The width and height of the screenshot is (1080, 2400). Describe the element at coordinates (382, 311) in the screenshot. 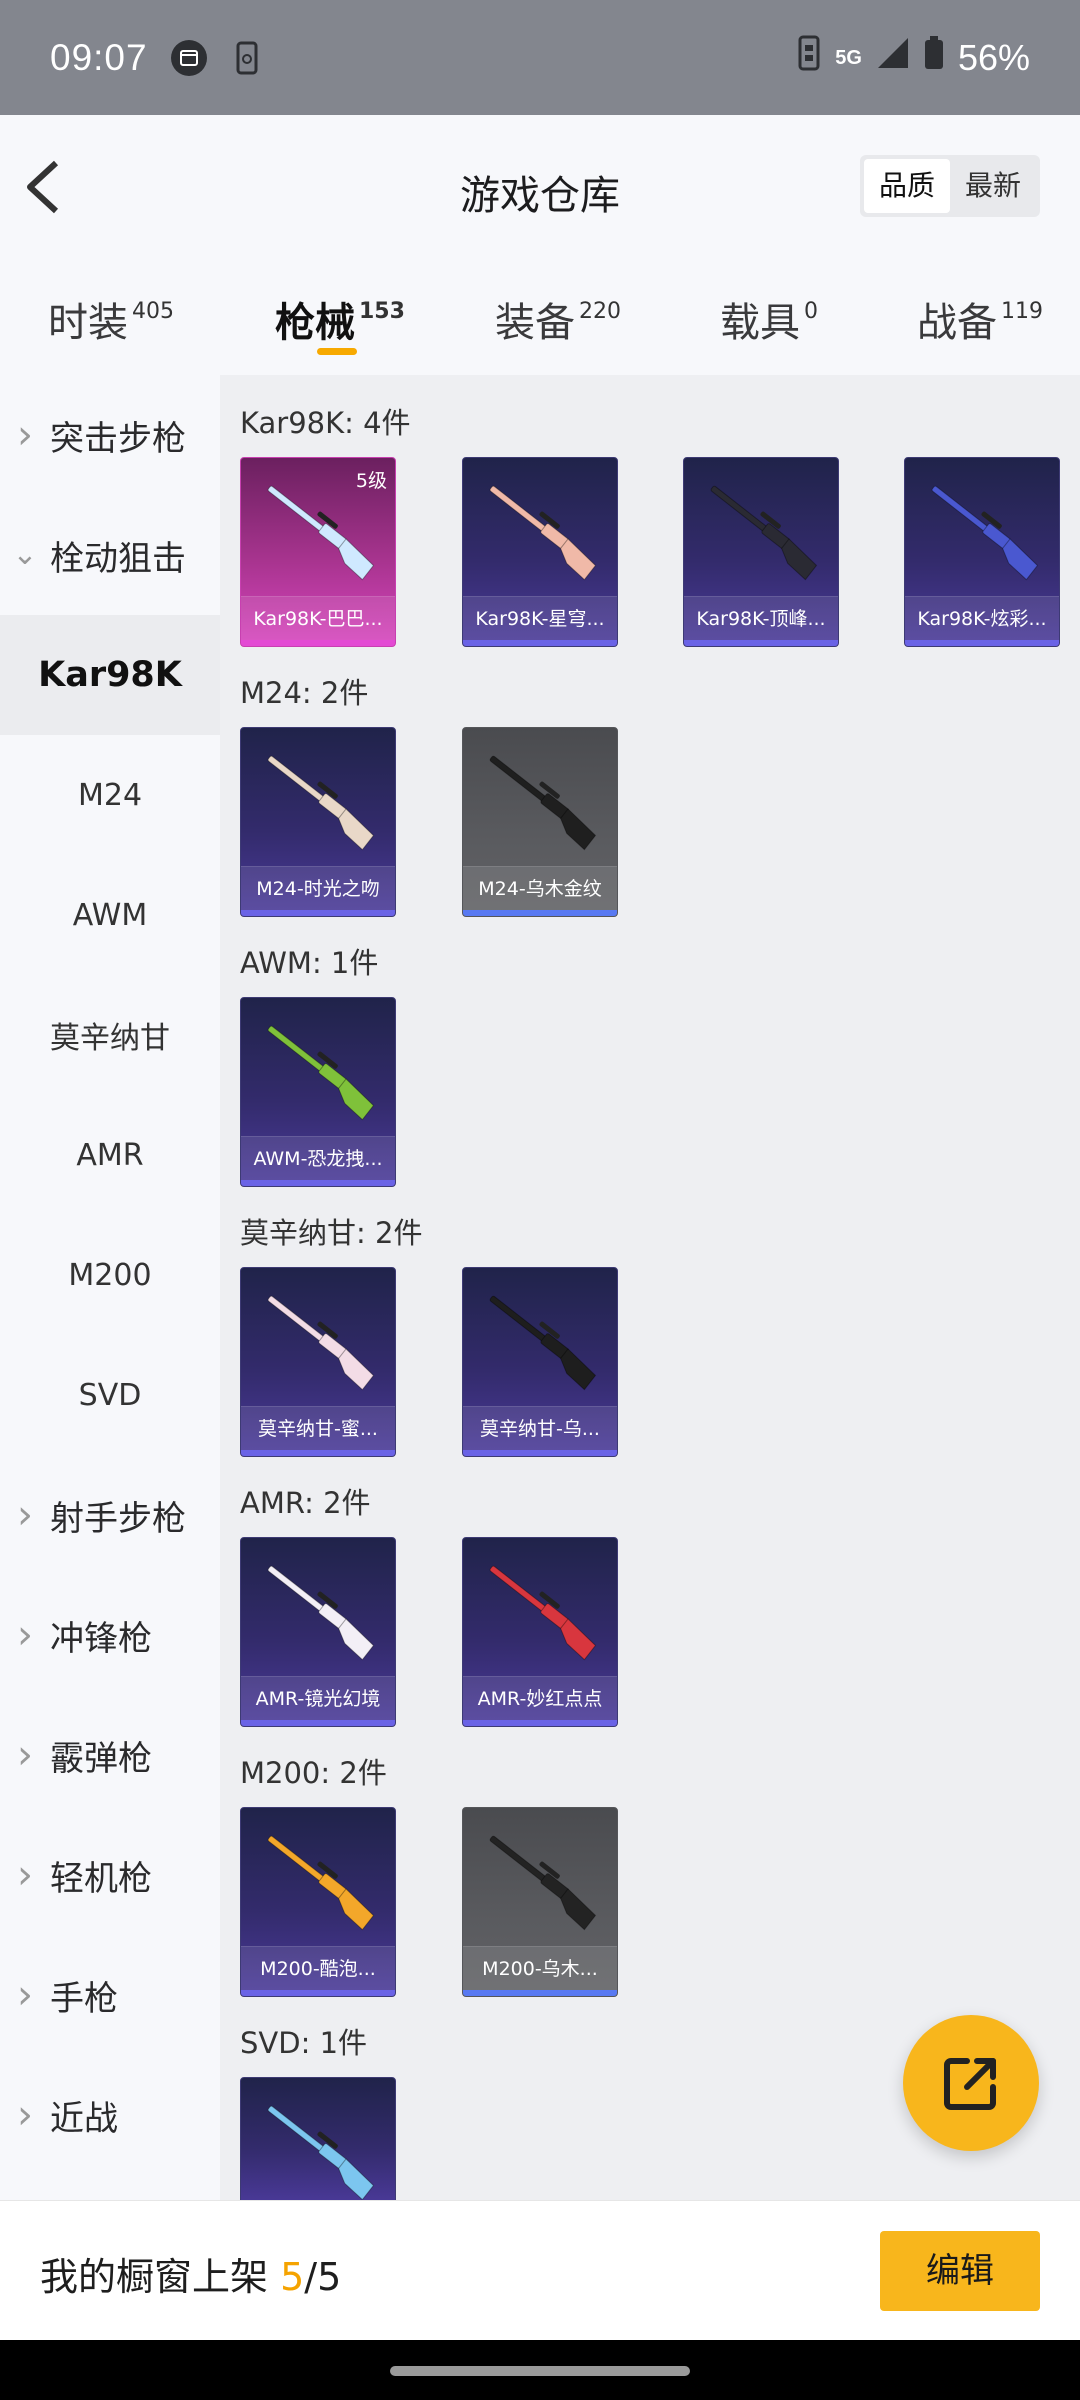

I see `tab-count: 153` at that location.